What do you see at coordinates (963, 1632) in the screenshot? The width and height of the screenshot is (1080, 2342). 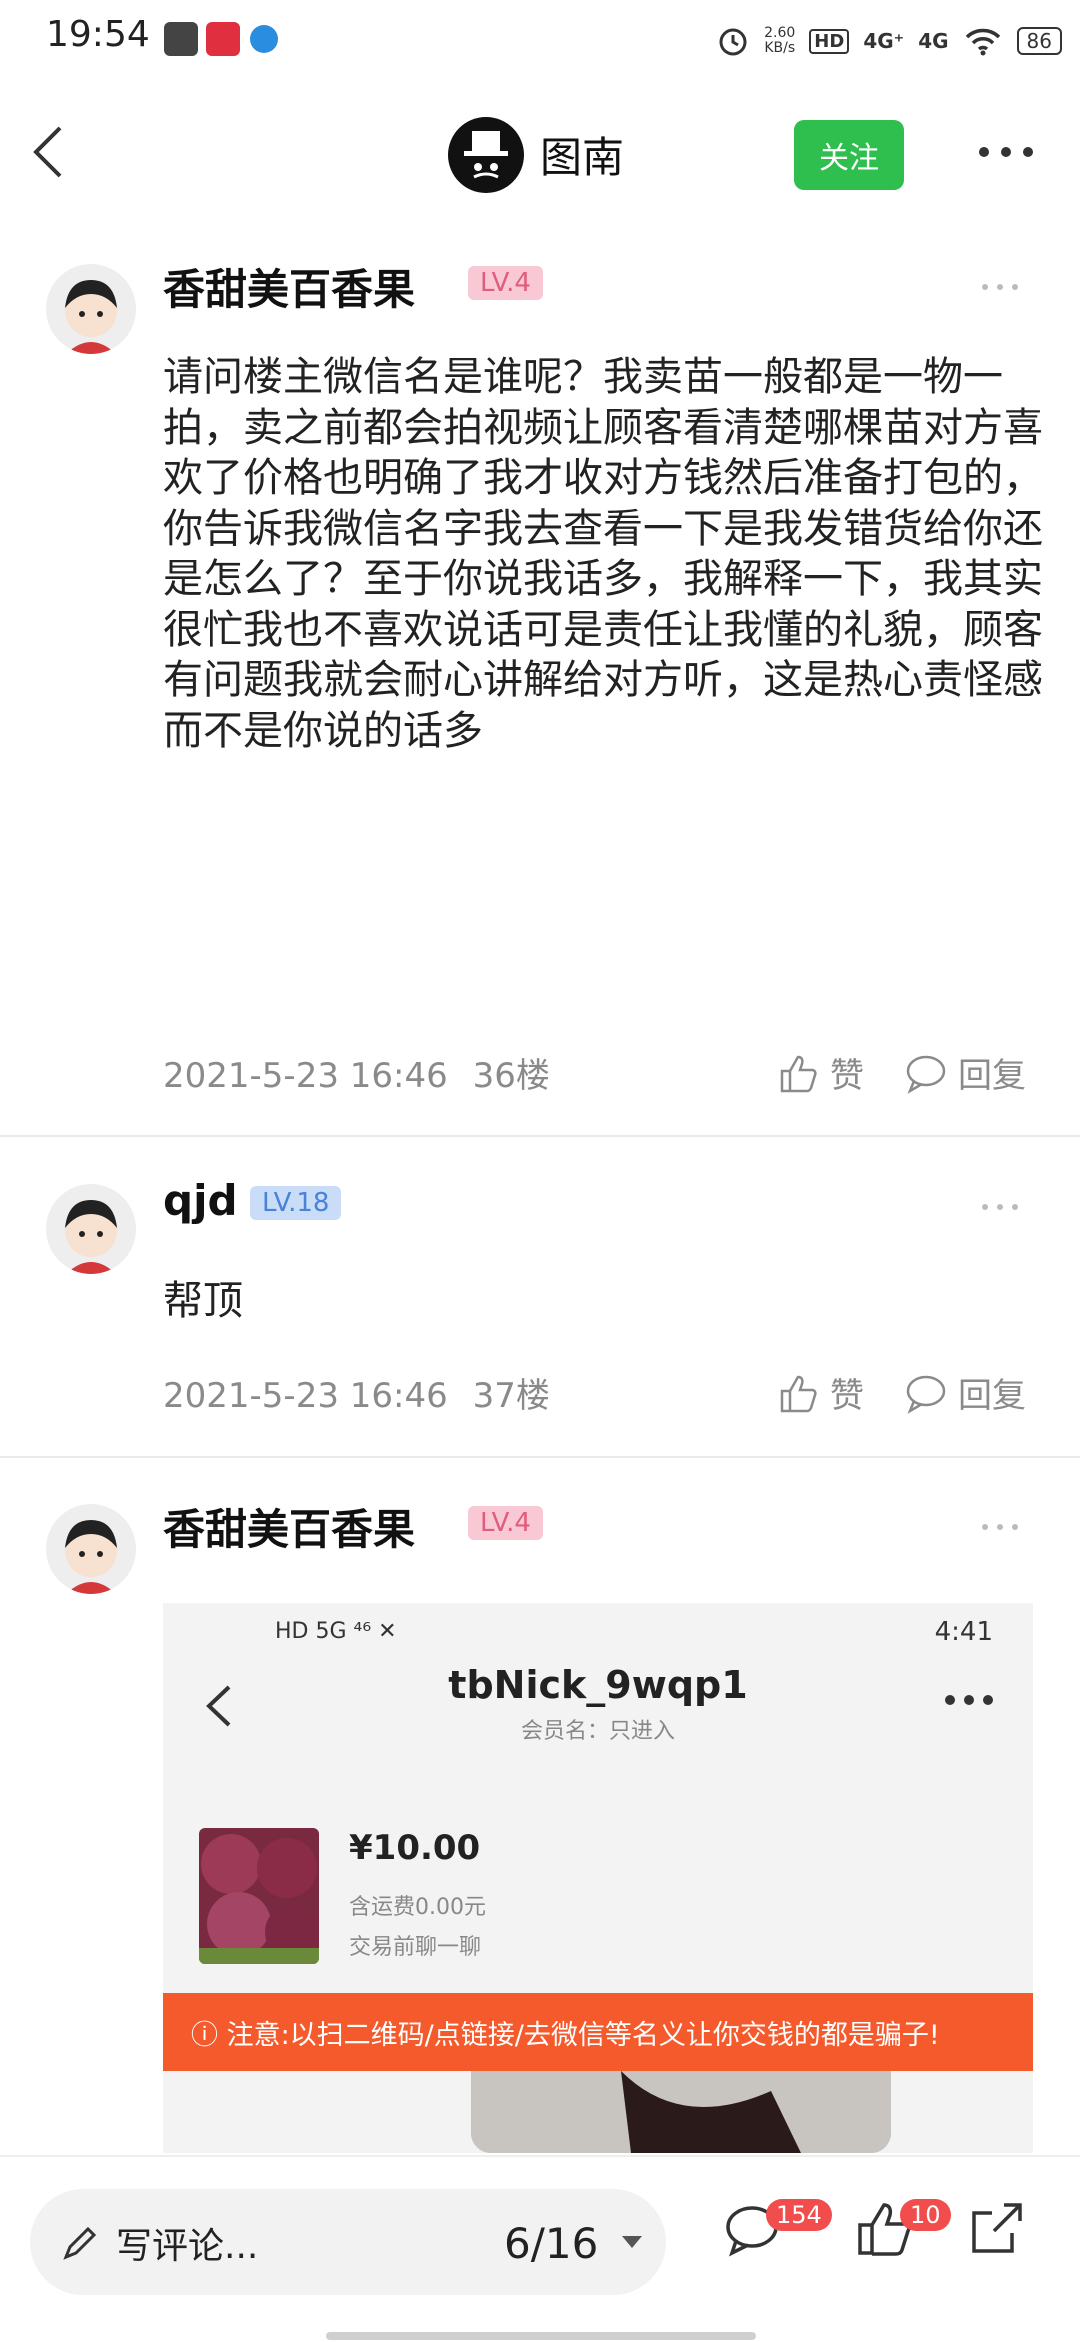 I see `embedded-time: 4:41` at bounding box center [963, 1632].